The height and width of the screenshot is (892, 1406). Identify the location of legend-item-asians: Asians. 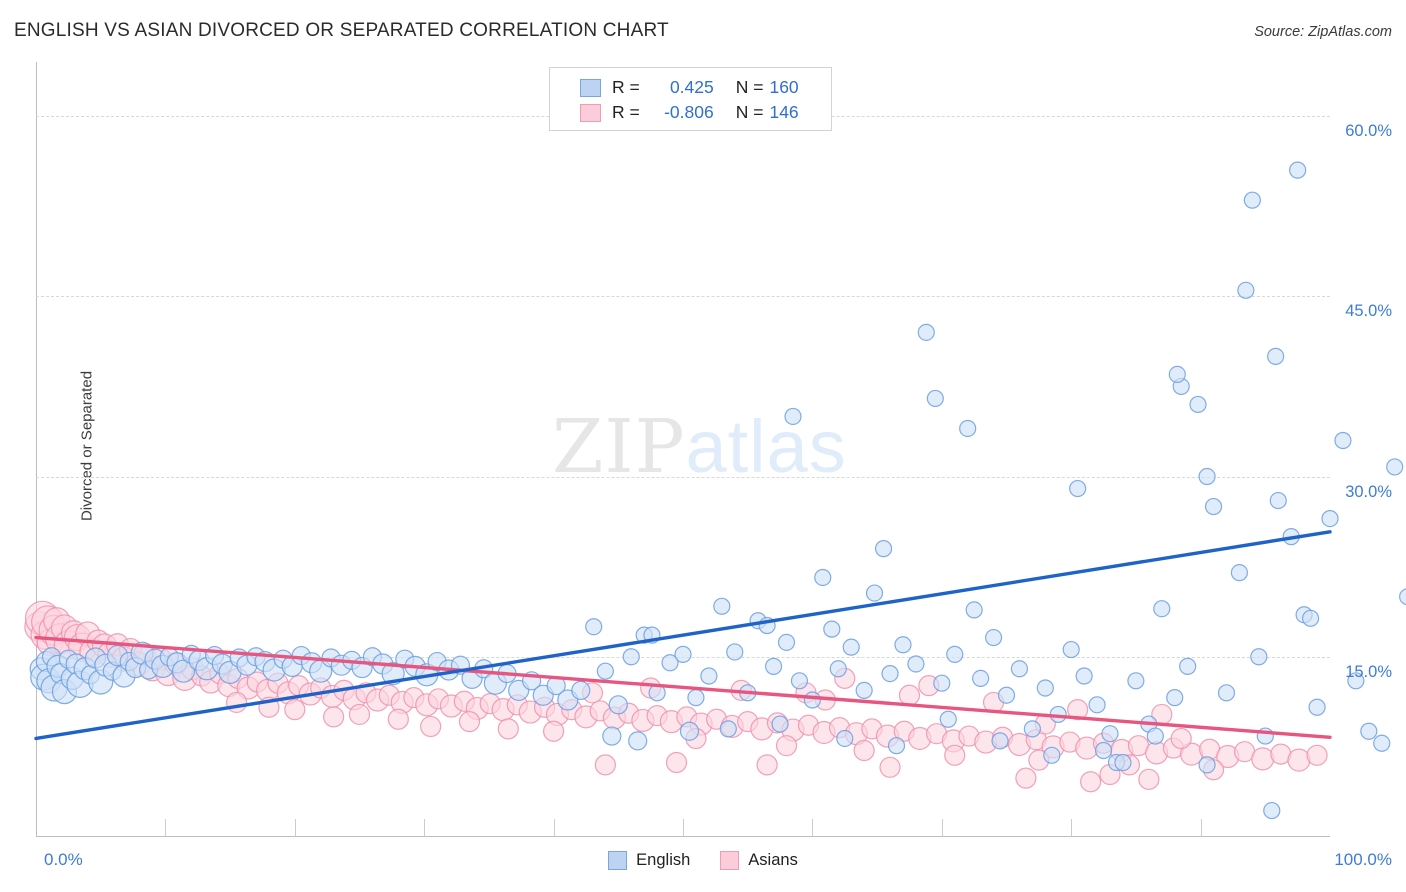
(759, 860).